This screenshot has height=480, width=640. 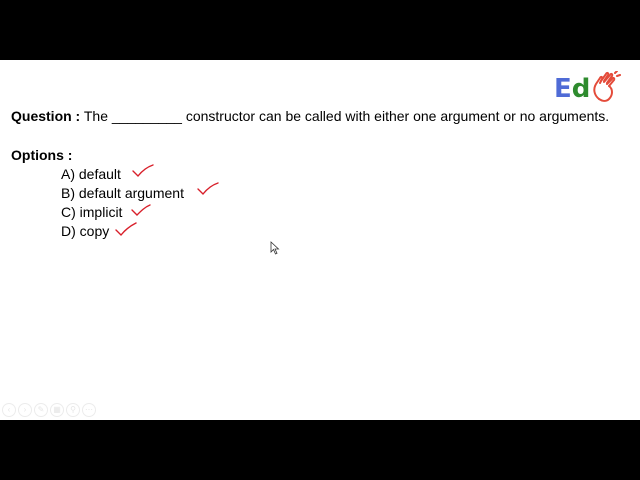 I want to click on zoom-icon: ⚲, so click(x=73, y=410).